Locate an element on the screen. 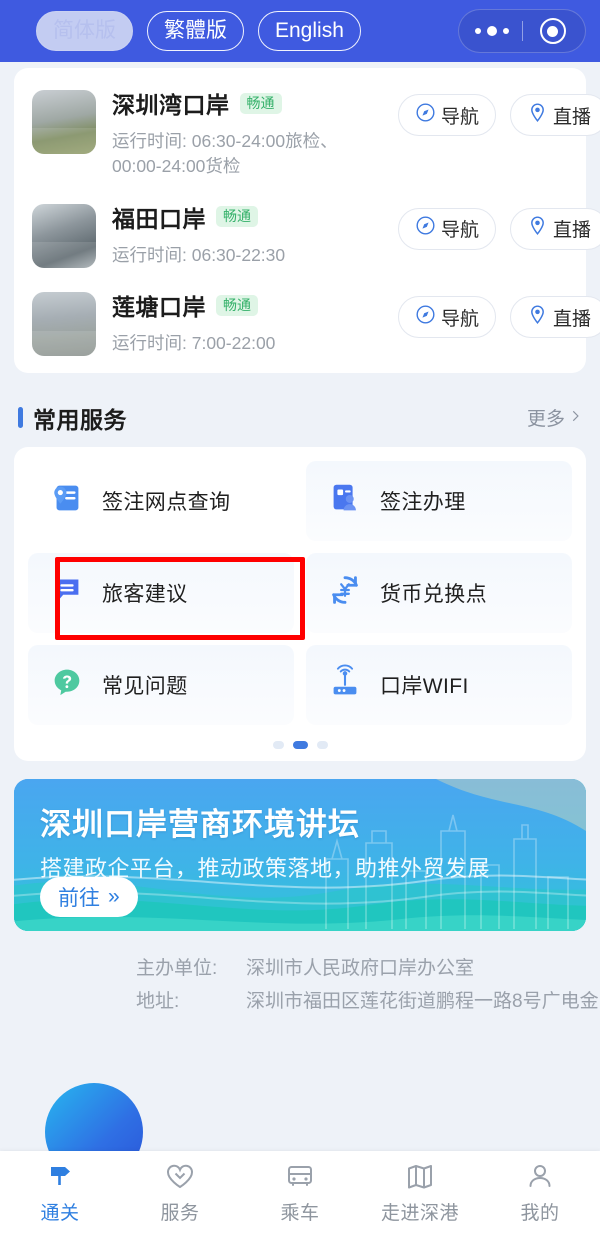 Image resolution: width=600 pixels, height=1233 pixels. signpost-icon is located at coordinates (60, 1176).